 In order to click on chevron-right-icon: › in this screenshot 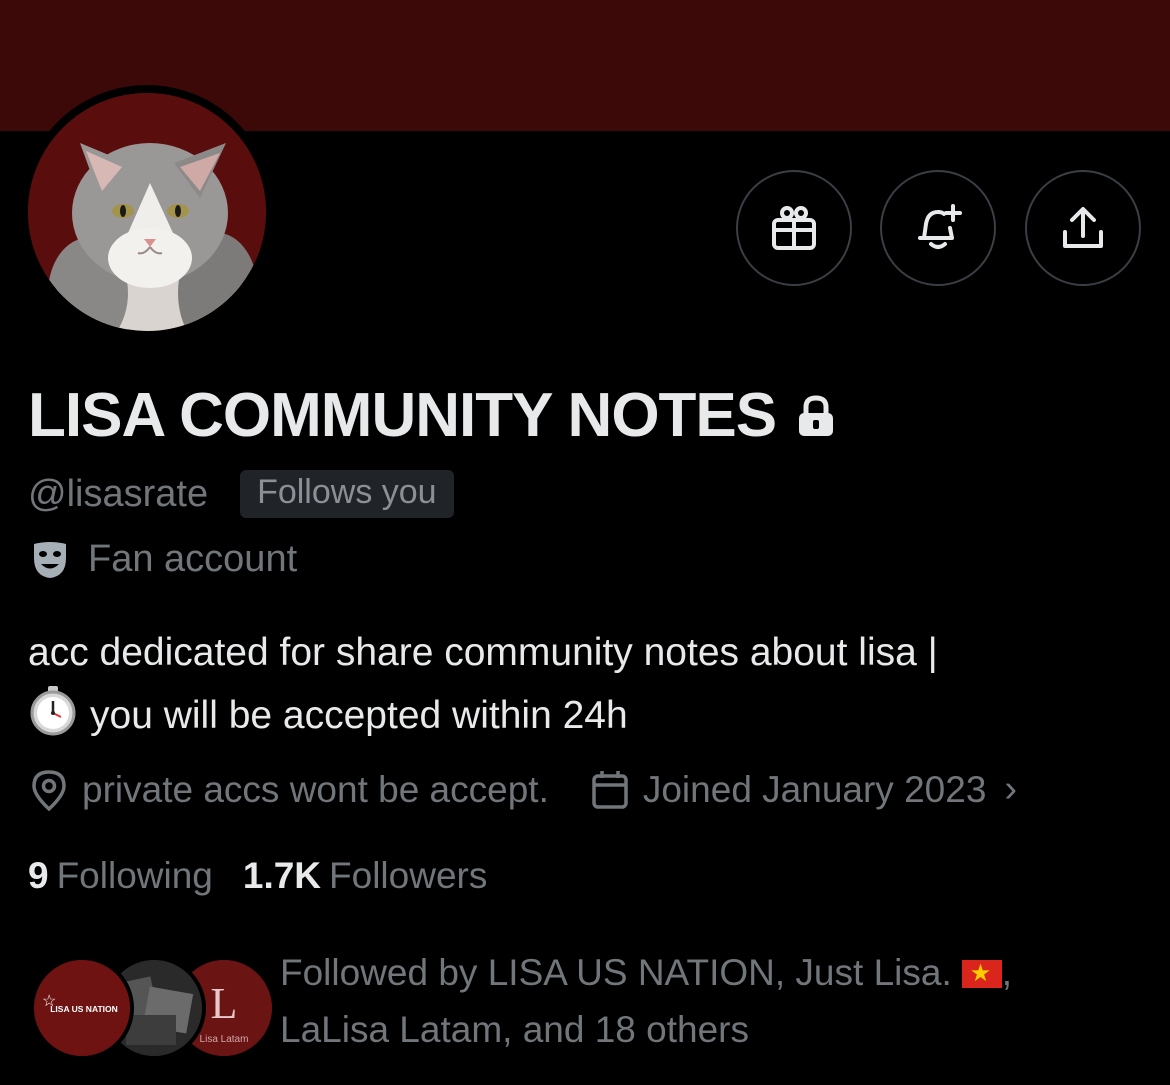, I will do `click(1010, 789)`.